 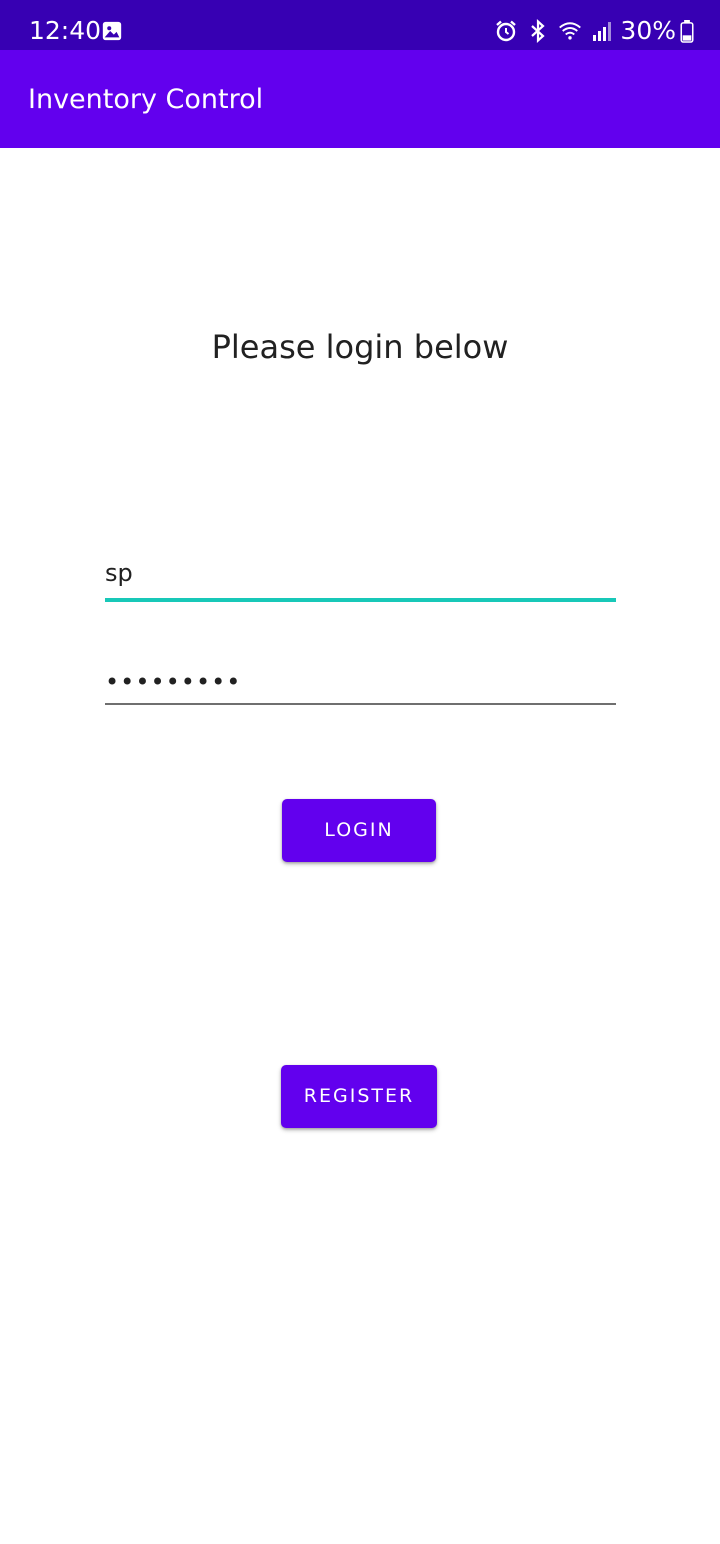 What do you see at coordinates (360, 347) in the screenshot?
I see `login-prompt: Please login below` at bounding box center [360, 347].